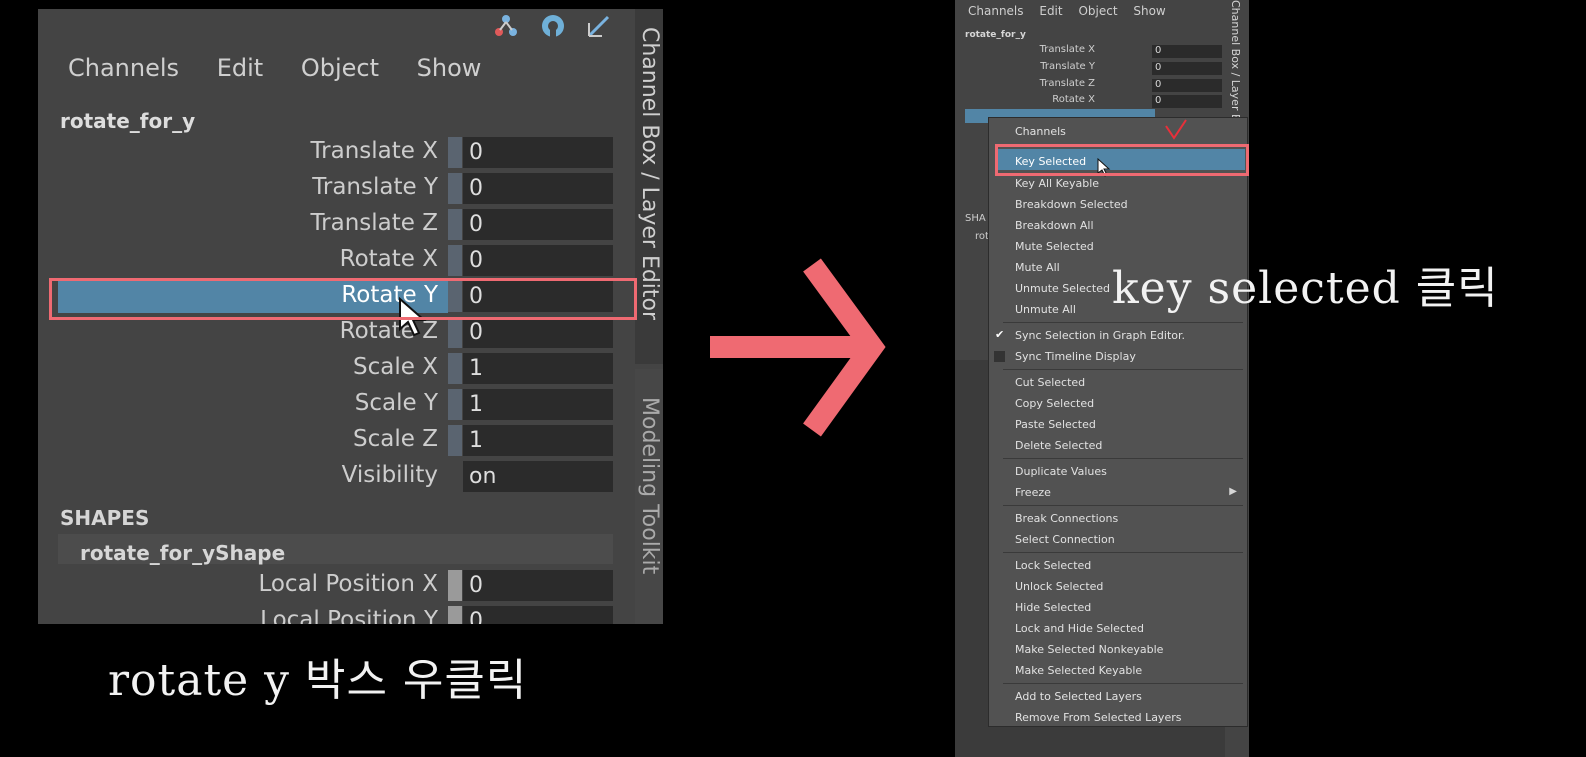  What do you see at coordinates (1089, 649) in the screenshot?
I see `menu-item-make-selected-nonkeyable: Make Selected Nonkeyable` at bounding box center [1089, 649].